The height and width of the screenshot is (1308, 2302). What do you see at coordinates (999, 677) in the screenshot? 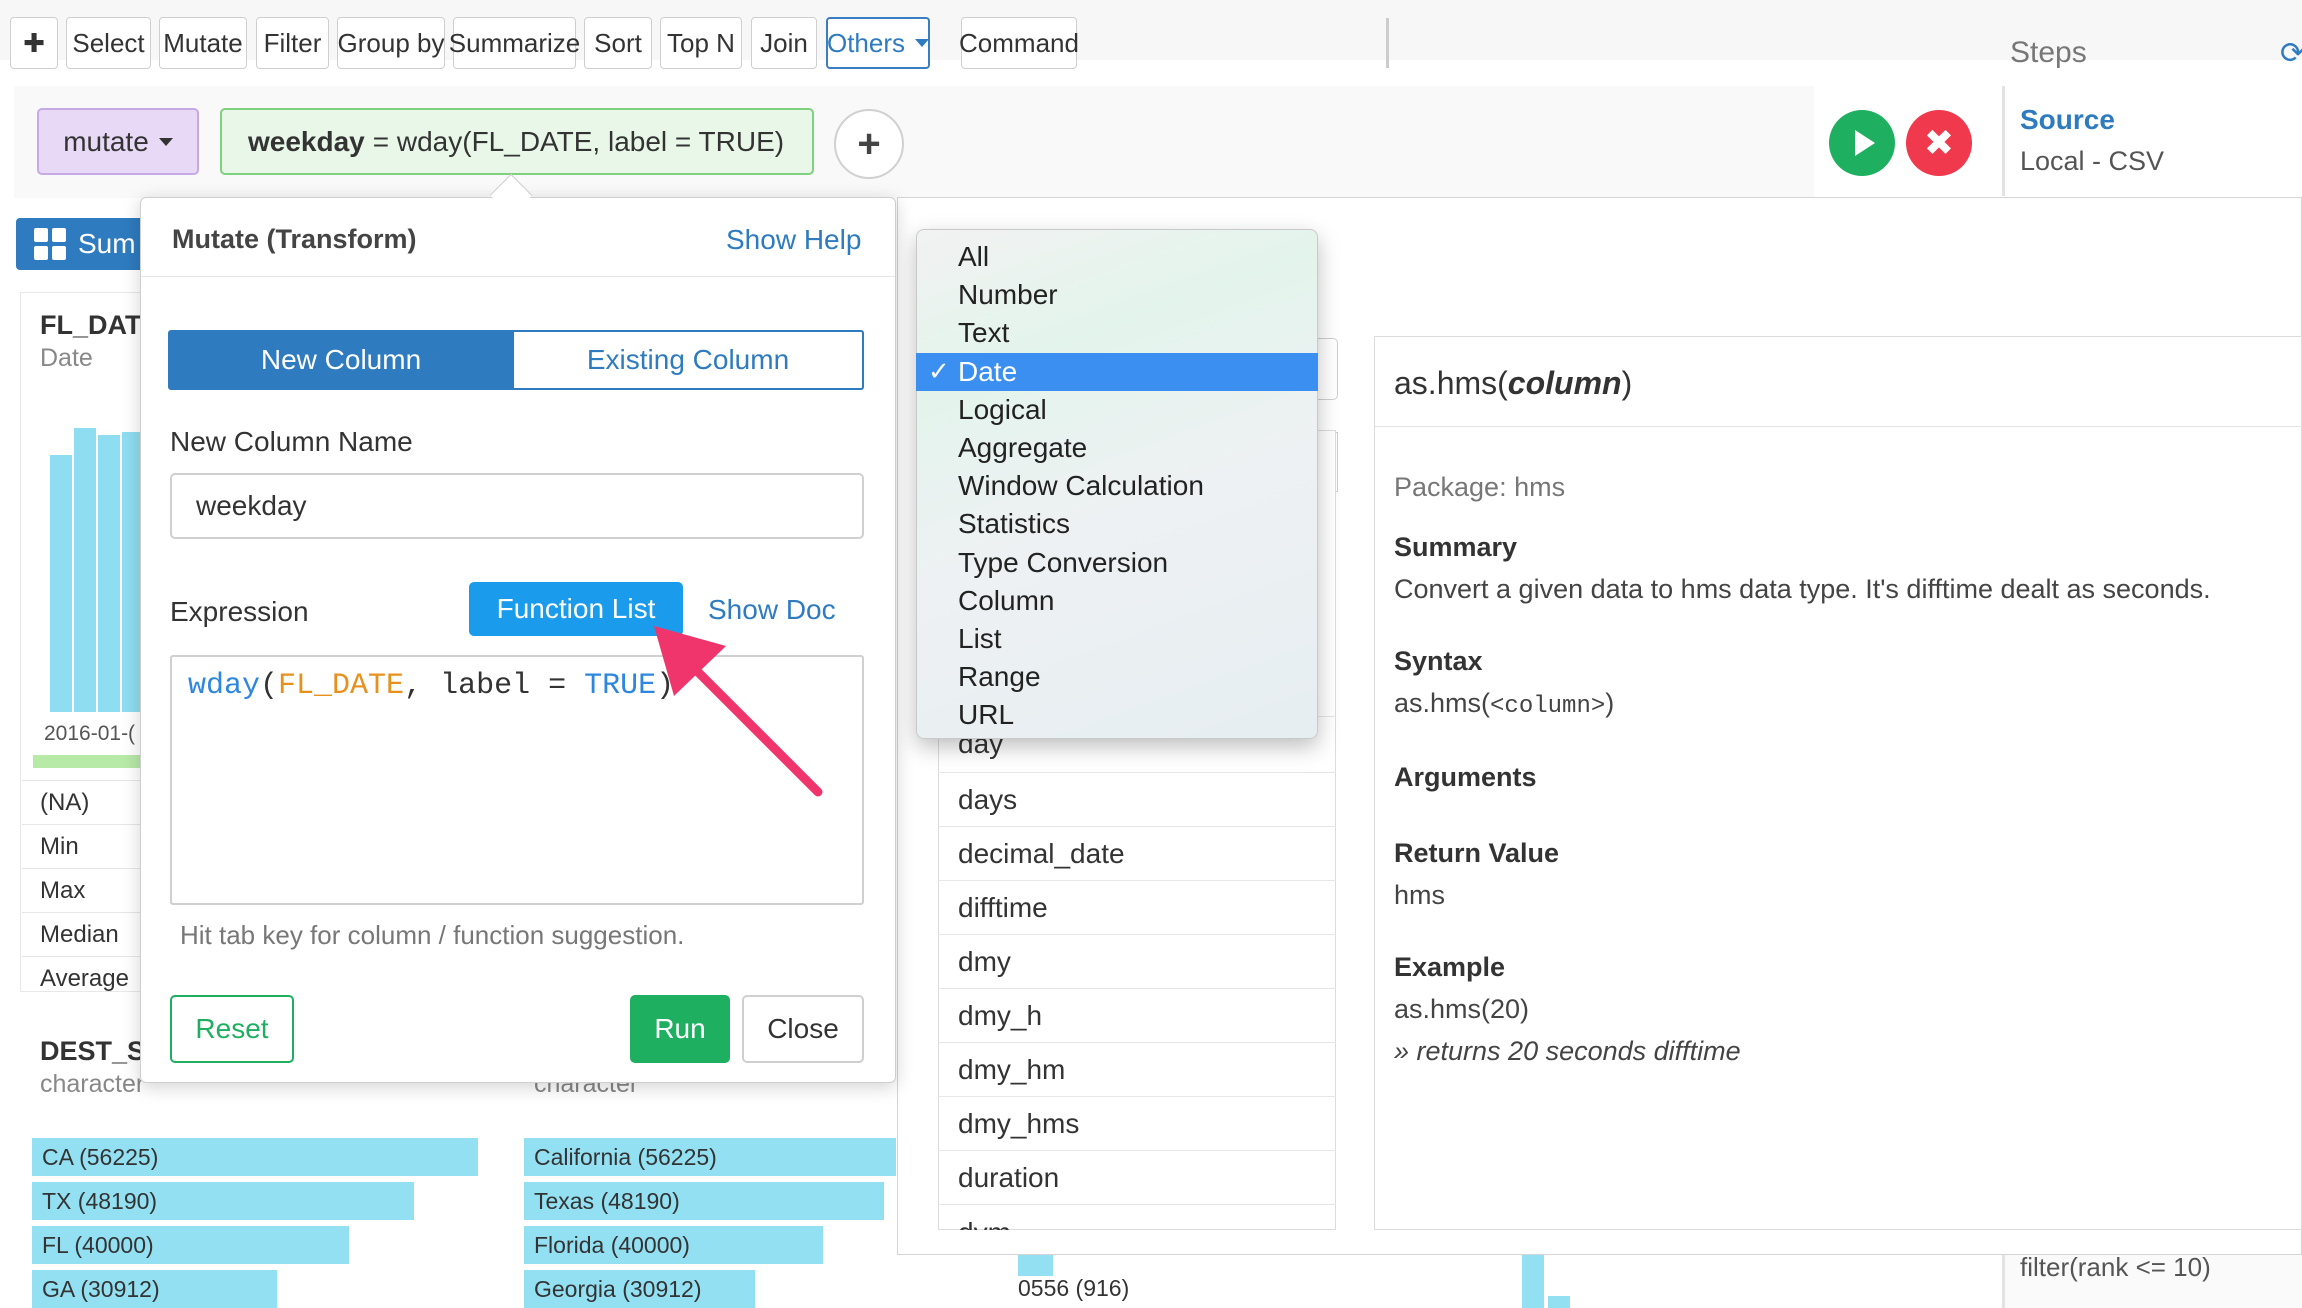
I see `category-menu-item-label: Range` at bounding box center [999, 677].